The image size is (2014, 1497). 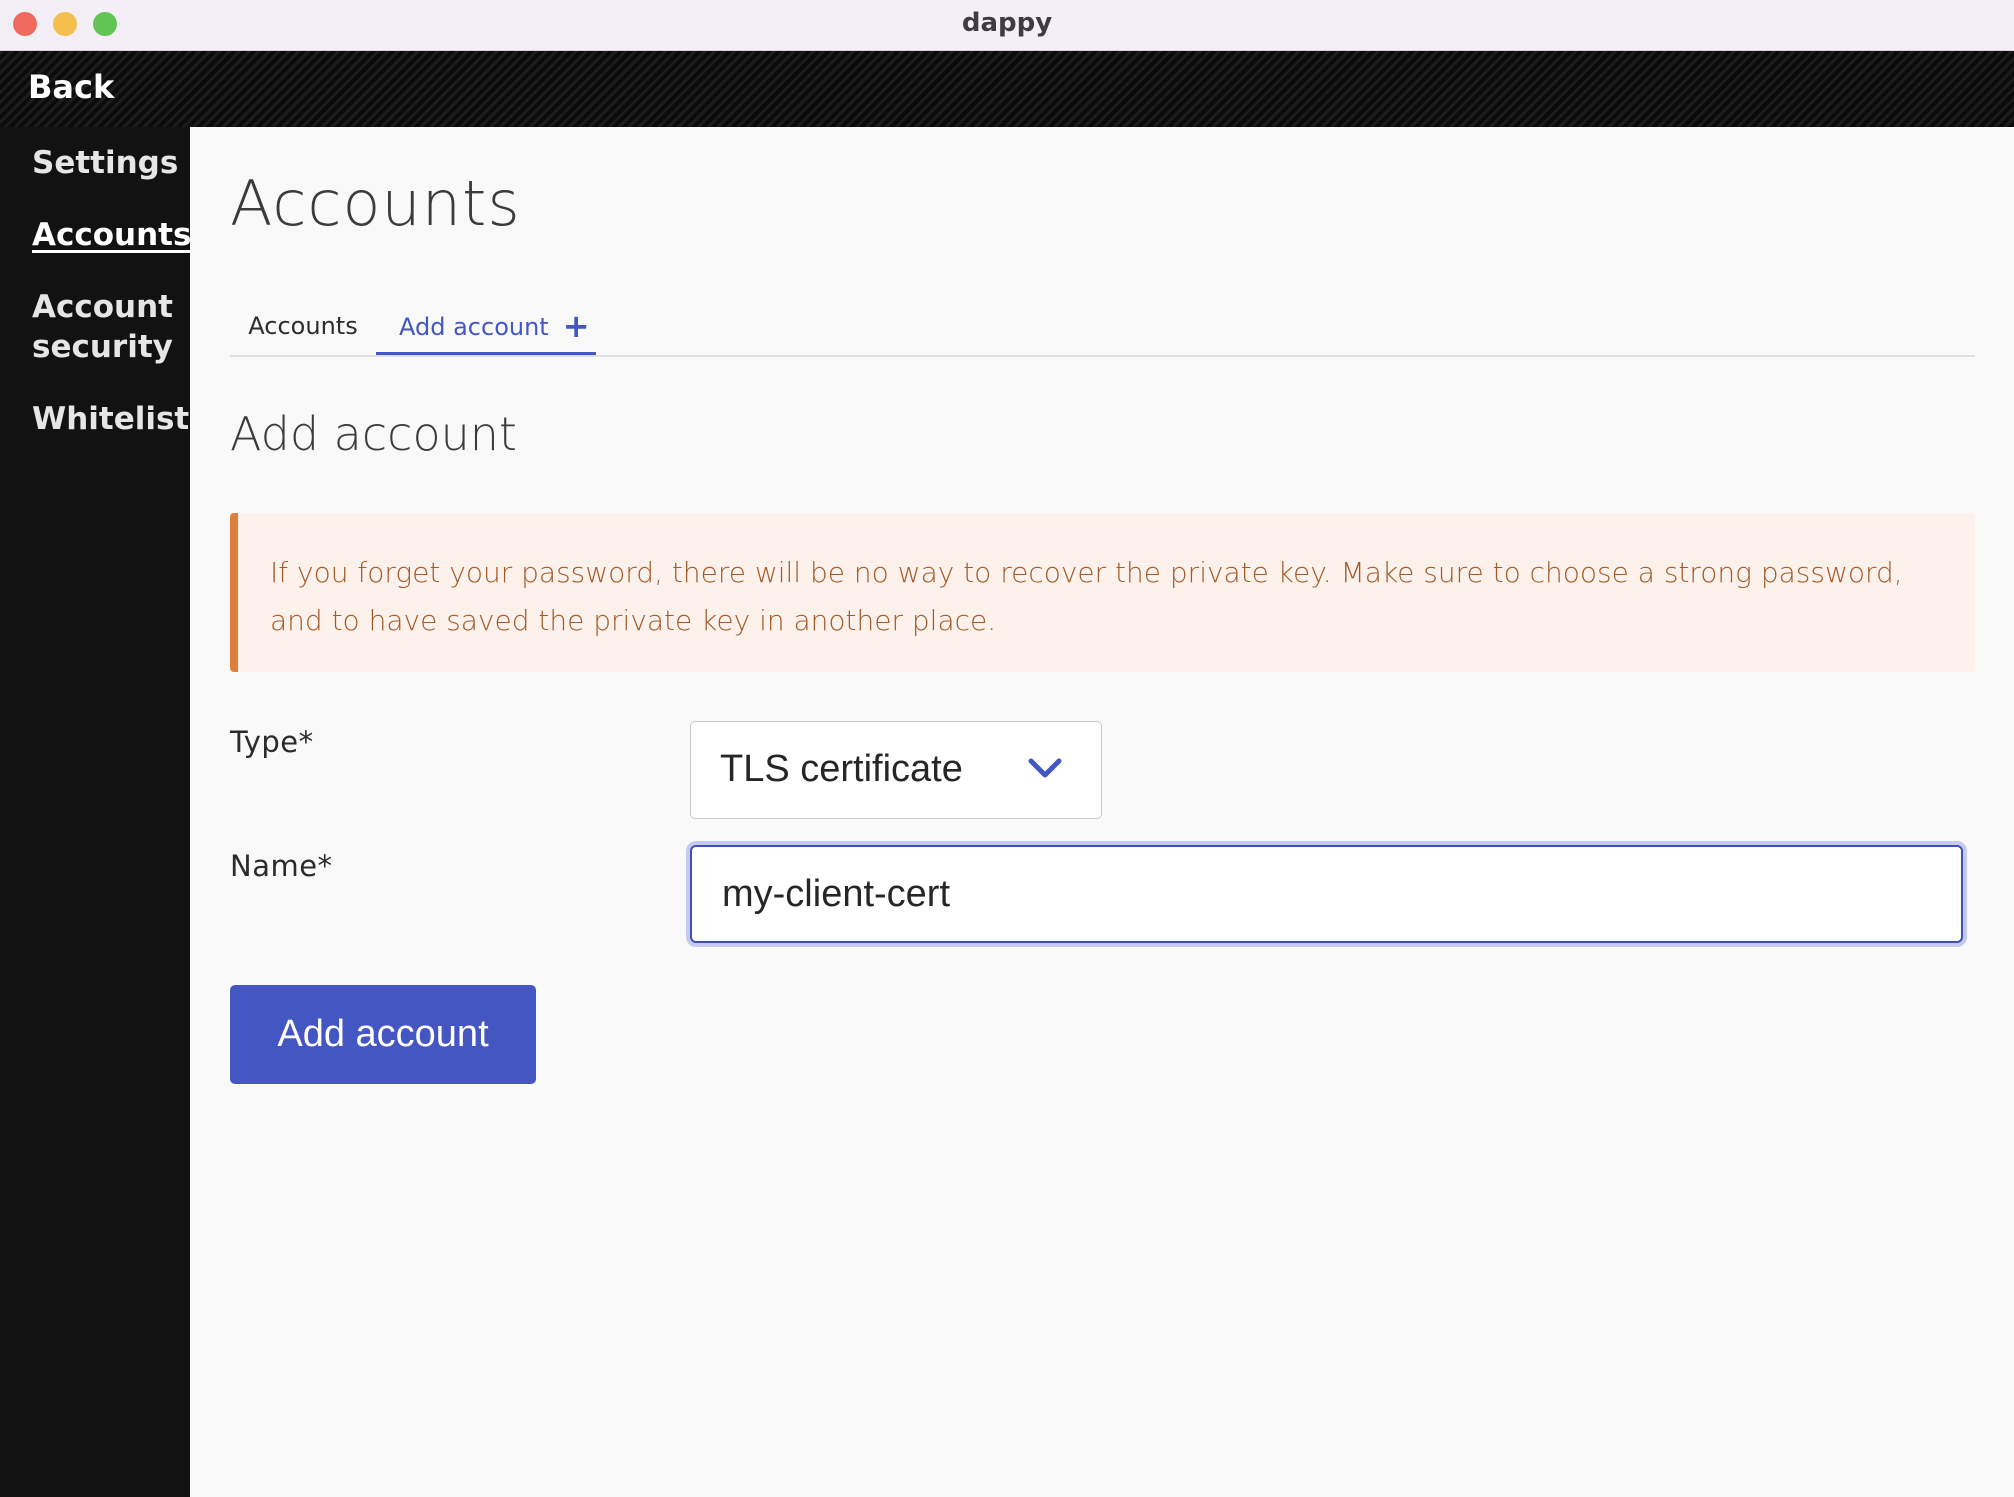 What do you see at coordinates (373, 434) in the screenshot?
I see `section-title: Add account` at bounding box center [373, 434].